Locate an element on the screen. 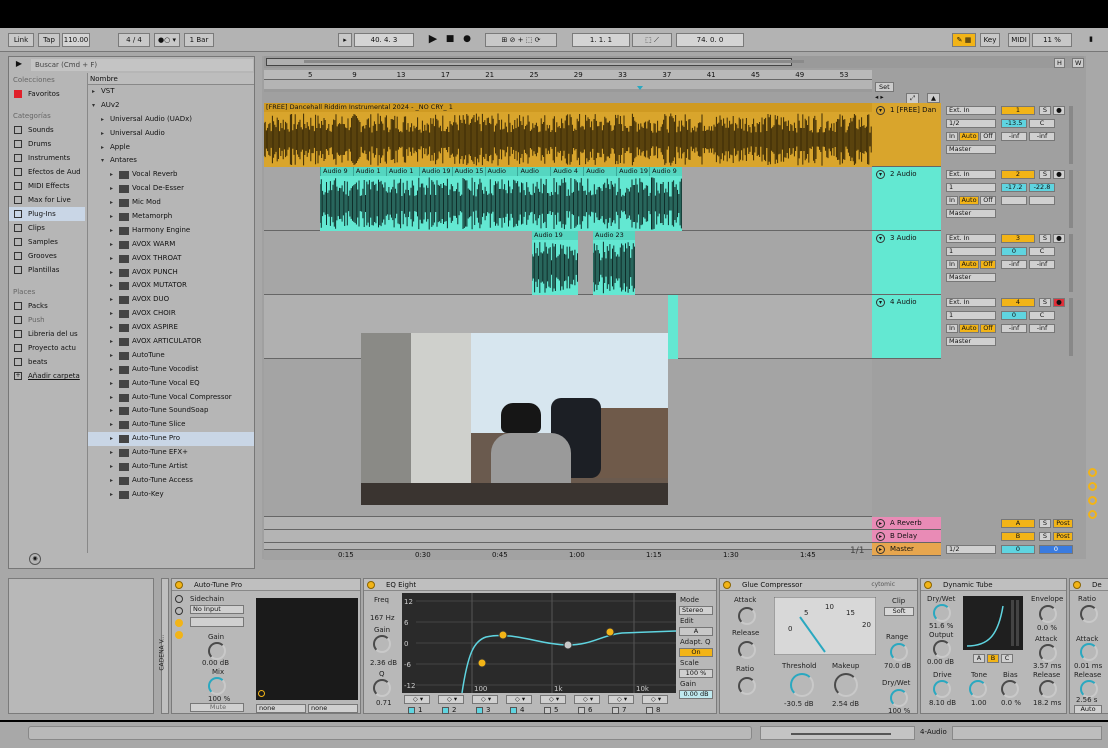  browser-item: ▸ Auto-Key is located at coordinates (171, 495).